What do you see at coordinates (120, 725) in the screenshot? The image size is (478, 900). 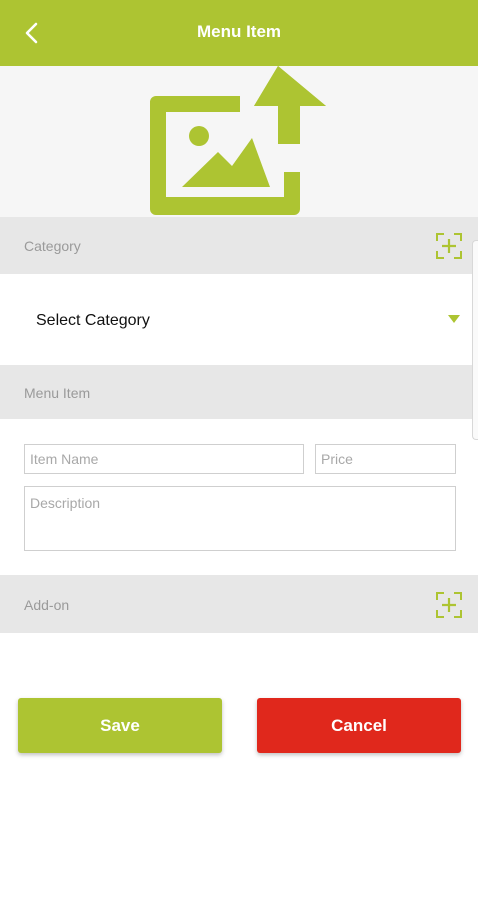 I see `save-button: Save` at bounding box center [120, 725].